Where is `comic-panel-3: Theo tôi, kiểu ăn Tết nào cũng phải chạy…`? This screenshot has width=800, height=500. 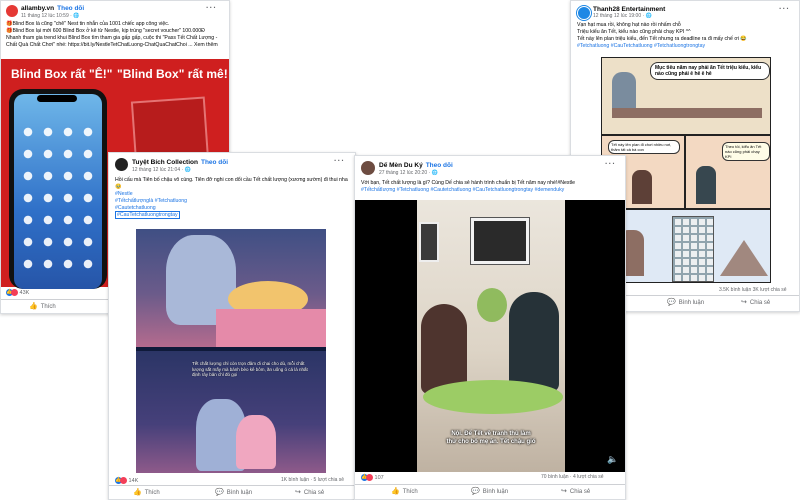 comic-panel-3: Theo tôi, kiểu ăn Tết nào cũng phải chạy… is located at coordinates (728, 172).